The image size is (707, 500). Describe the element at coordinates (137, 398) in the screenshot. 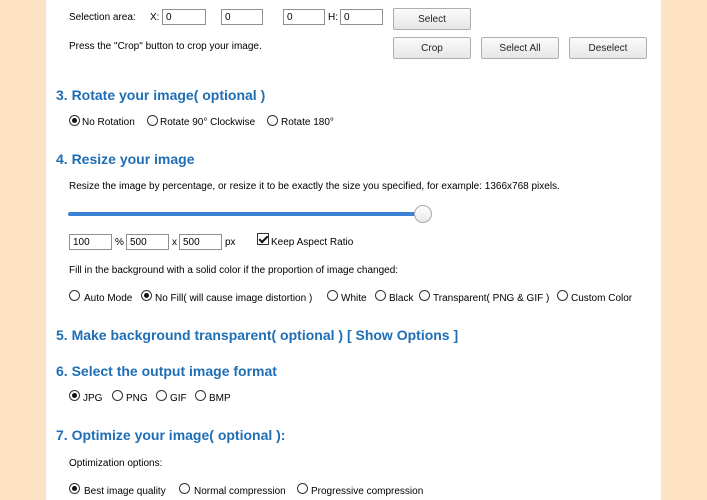

I see `format-png-label: PNG` at that location.